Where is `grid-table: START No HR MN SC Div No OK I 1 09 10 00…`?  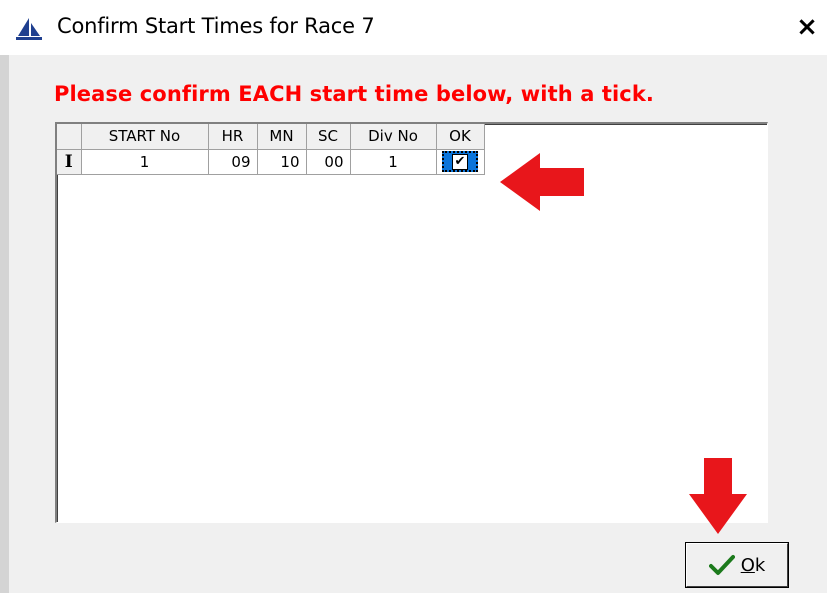 grid-table: START No HR MN SC Div No OK I 1 09 10 00… is located at coordinates (271, 149).